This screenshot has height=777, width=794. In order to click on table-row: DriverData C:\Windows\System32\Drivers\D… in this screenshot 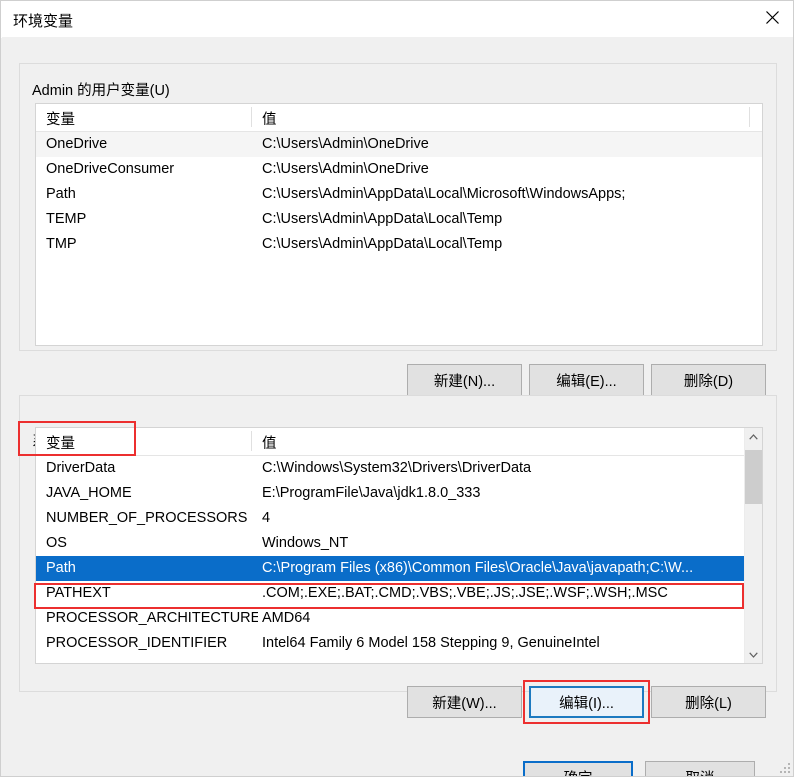, I will do `click(399, 468)`.